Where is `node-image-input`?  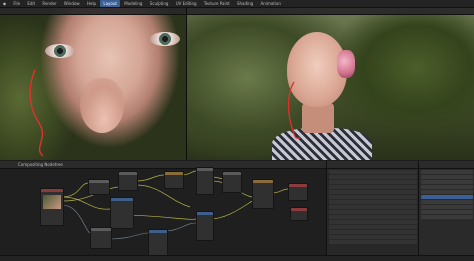 node-image-input is located at coordinates (52, 207).